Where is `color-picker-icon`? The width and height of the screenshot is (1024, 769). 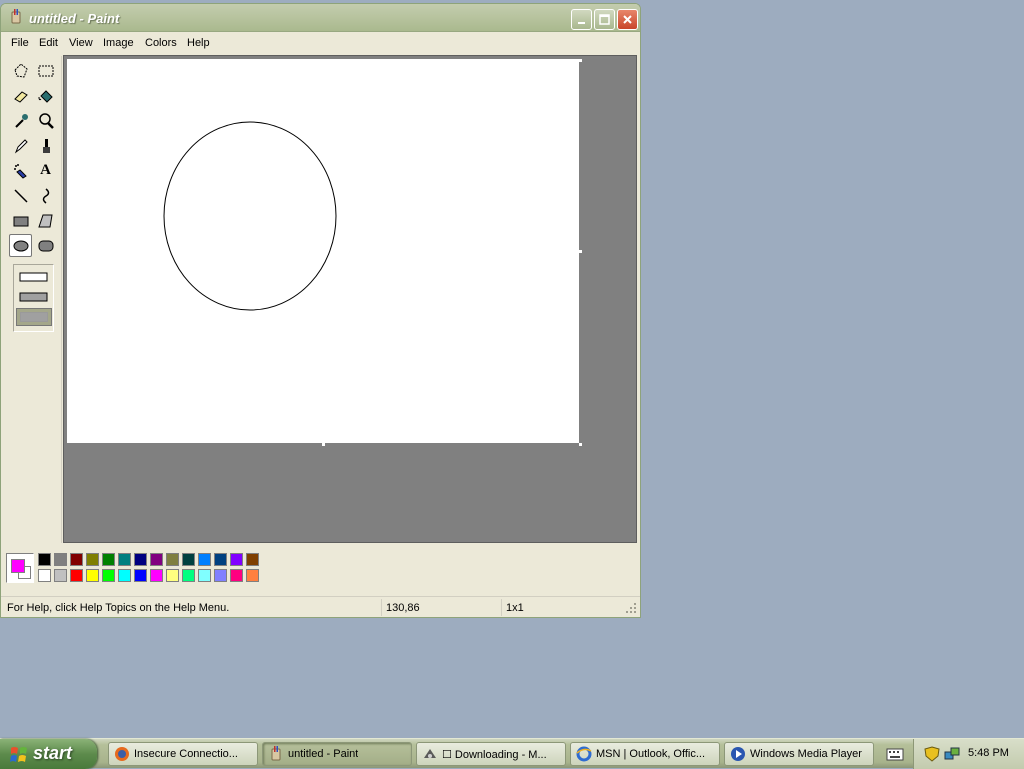
color-picker-icon is located at coordinates (21, 120).